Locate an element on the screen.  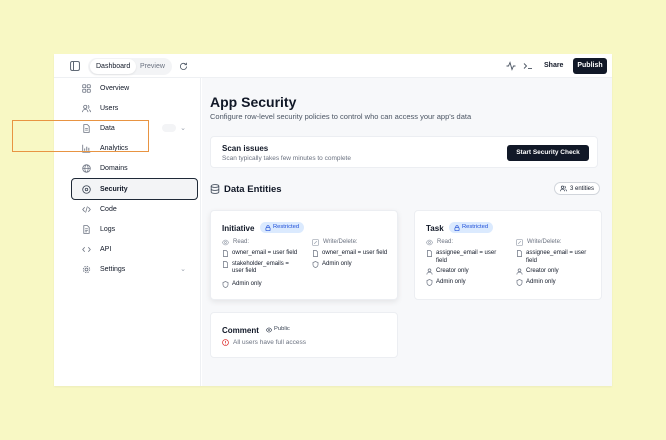
sidebar-item-label: API is located at coordinates (106, 249).